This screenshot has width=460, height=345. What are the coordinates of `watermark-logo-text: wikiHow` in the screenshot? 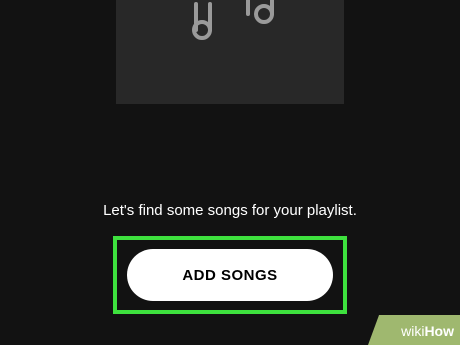 It's located at (427, 331).